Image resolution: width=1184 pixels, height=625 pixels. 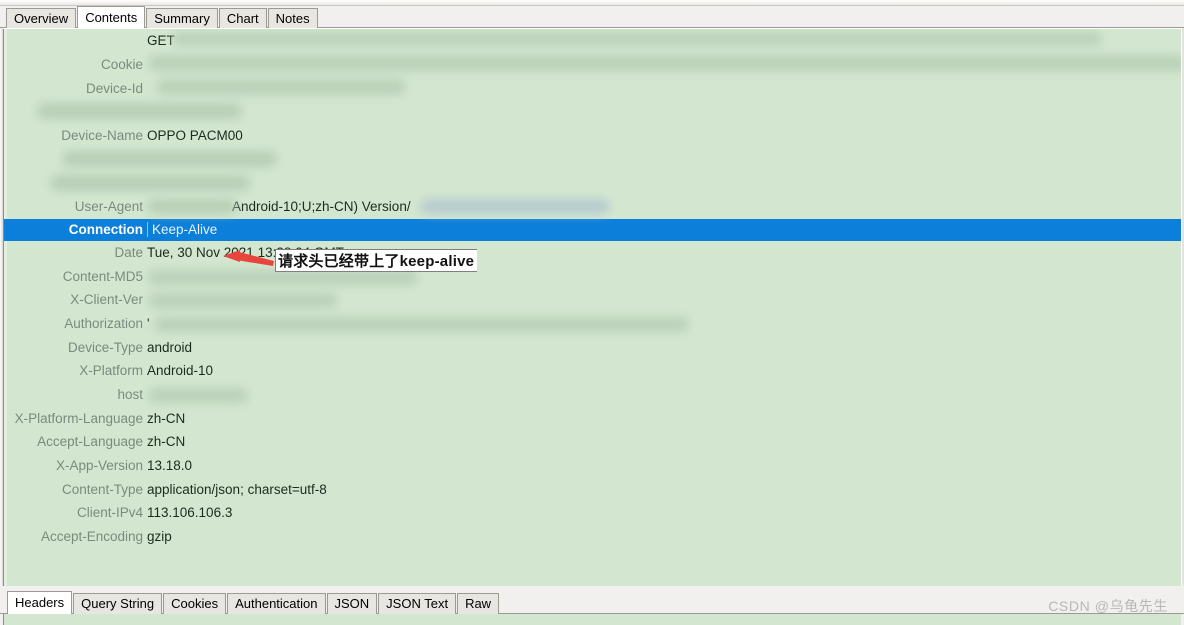 I want to click on header-name: Connection, so click(x=105, y=229).